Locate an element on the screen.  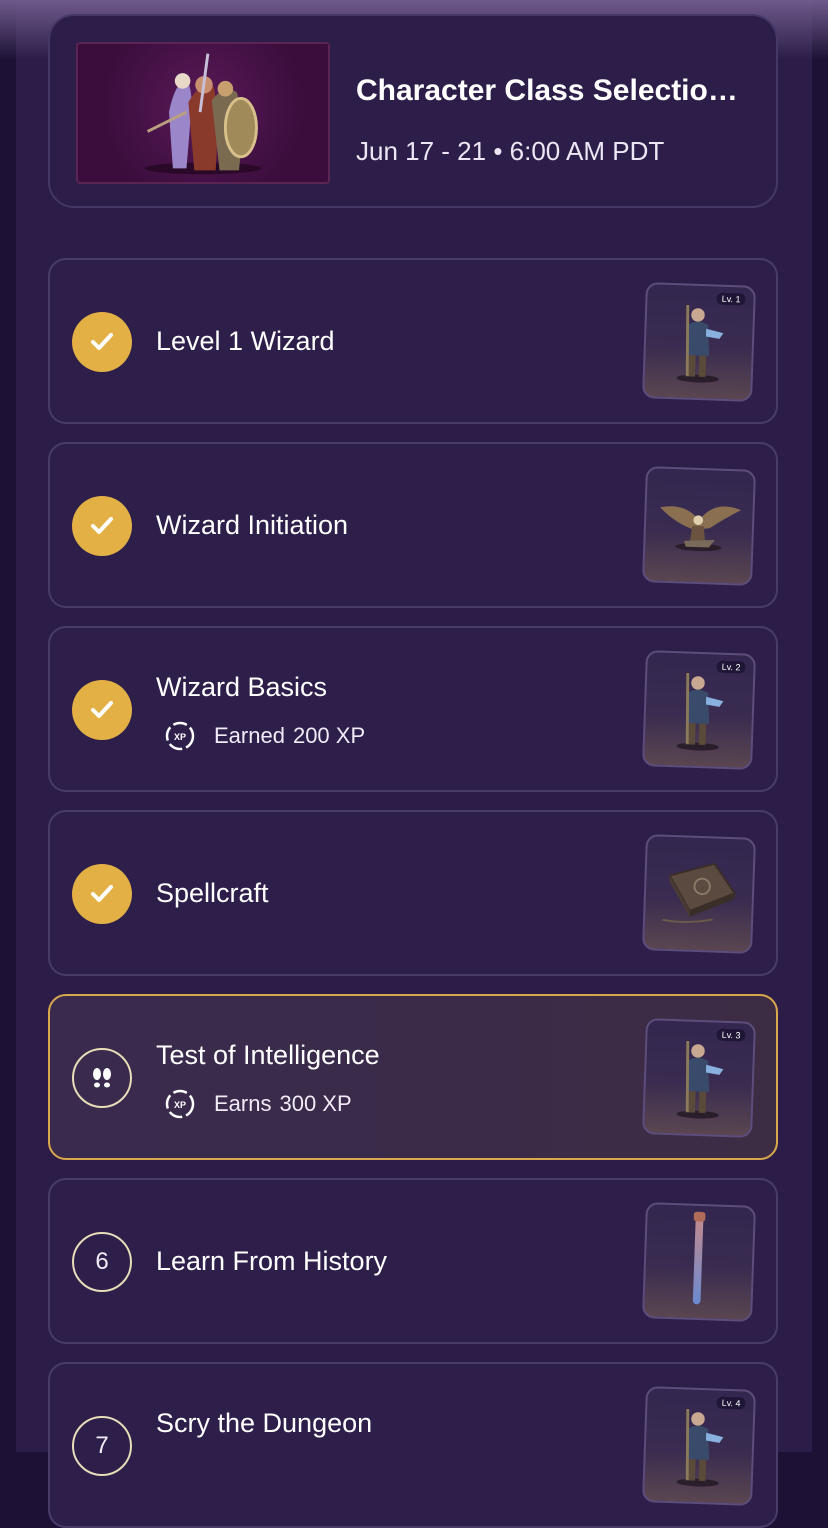
xp-reward-row: XP Earns 300 XP is located at coordinates (258, 1104).